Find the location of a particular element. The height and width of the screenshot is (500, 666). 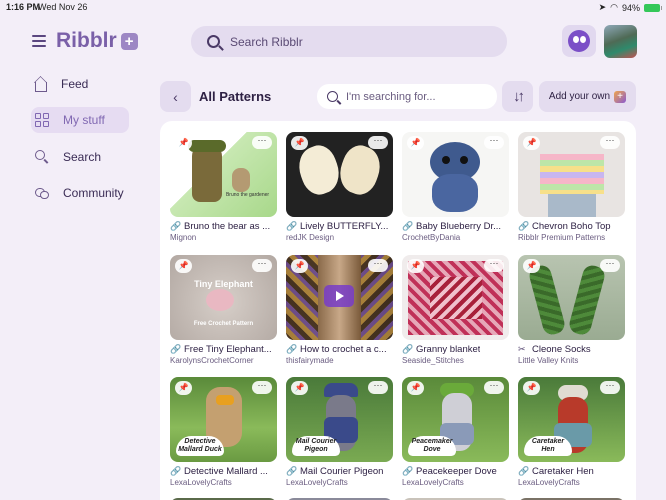

grid-icon is located at coordinates (42, 120).